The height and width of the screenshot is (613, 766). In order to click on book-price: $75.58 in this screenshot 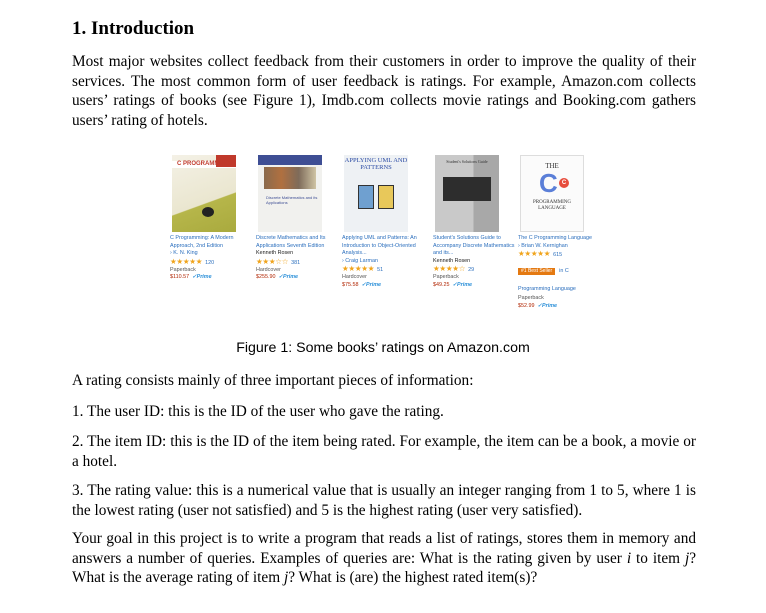, I will do `click(350, 285)`.